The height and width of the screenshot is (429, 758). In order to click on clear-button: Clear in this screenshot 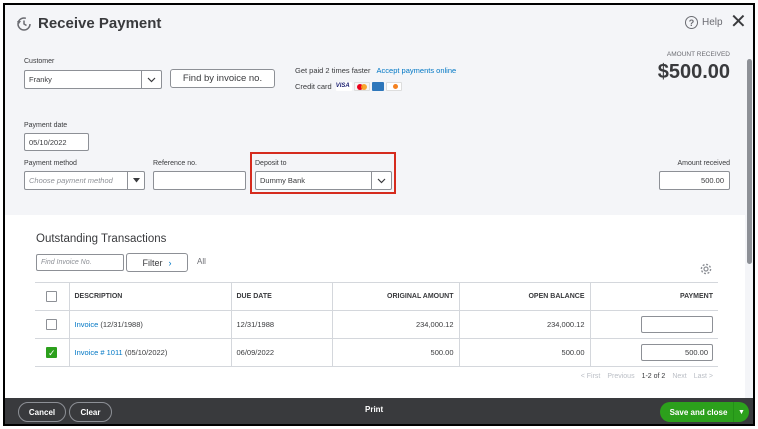, I will do `click(90, 412)`.